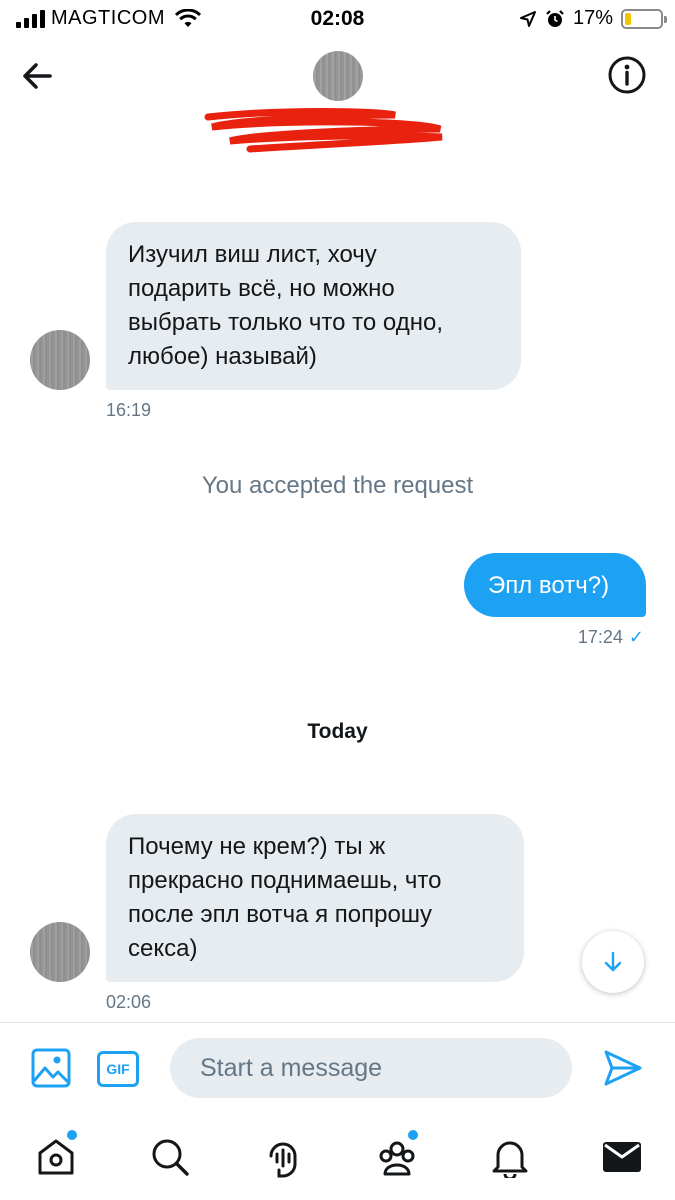 Image resolution: width=675 pixels, height=1200 pixels. What do you see at coordinates (623, 1068) in the screenshot?
I see `send-icon` at bounding box center [623, 1068].